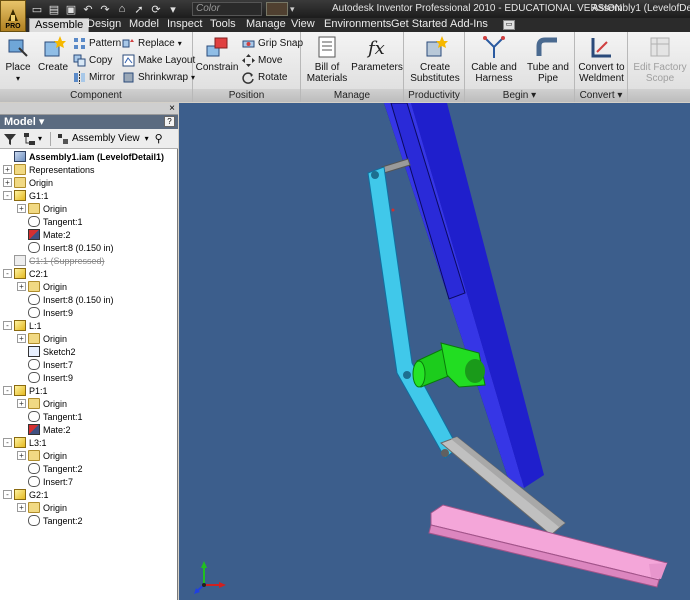 The width and height of the screenshot is (690, 600). What do you see at coordinates (46, 351) in the screenshot?
I see `tree-item: Sketch2` at bounding box center [46, 351].